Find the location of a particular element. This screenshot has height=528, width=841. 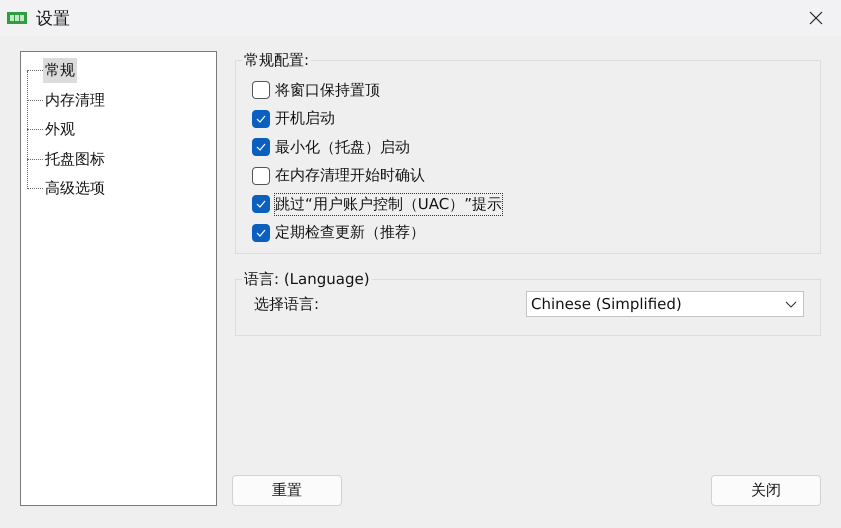

app-icon is located at coordinates (17, 18).